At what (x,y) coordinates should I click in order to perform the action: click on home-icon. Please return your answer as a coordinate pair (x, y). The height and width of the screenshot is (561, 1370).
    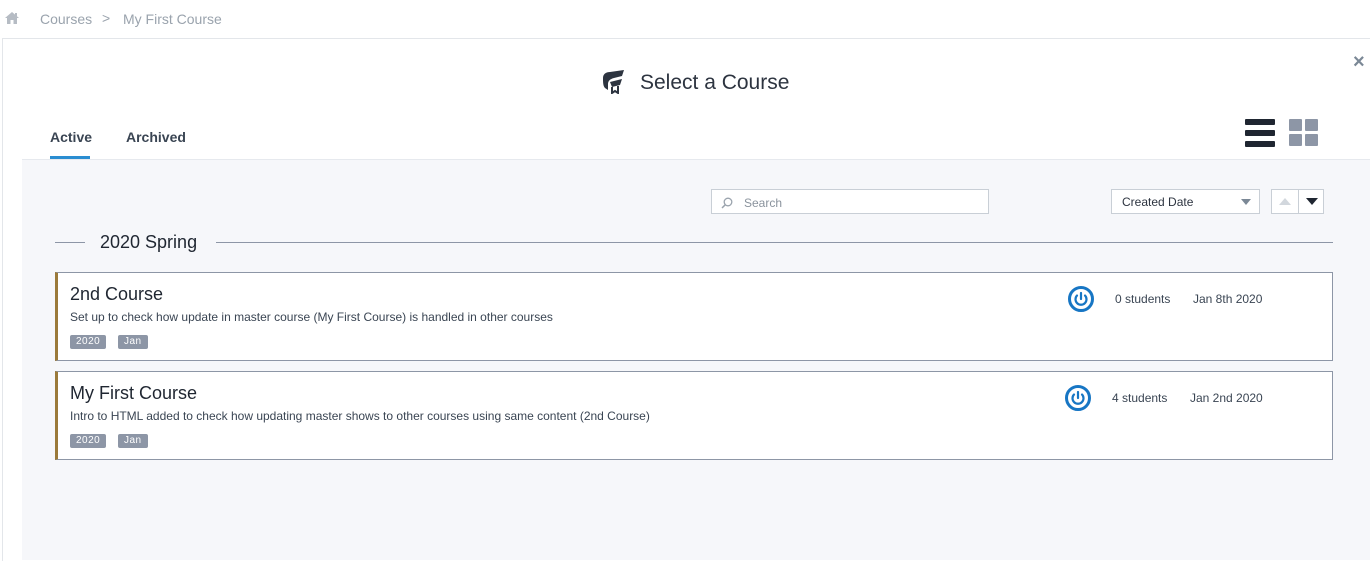
    Looking at the image, I should click on (12, 18).